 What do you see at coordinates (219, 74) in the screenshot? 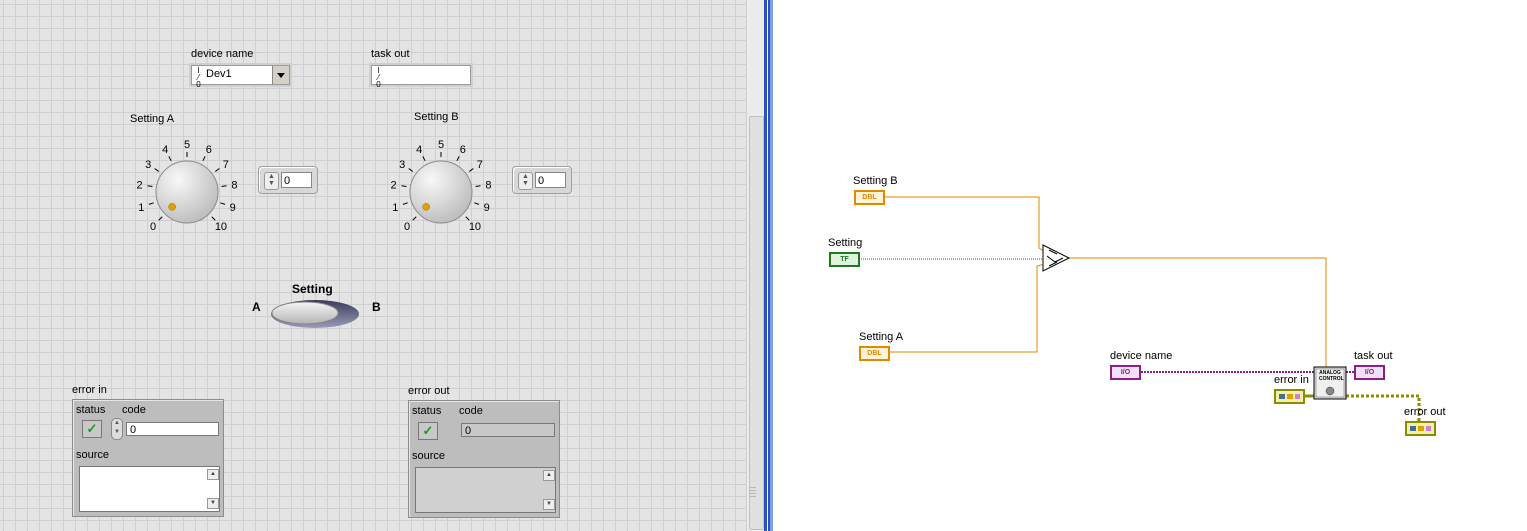
I see `device-name-value: Dev1` at bounding box center [219, 74].